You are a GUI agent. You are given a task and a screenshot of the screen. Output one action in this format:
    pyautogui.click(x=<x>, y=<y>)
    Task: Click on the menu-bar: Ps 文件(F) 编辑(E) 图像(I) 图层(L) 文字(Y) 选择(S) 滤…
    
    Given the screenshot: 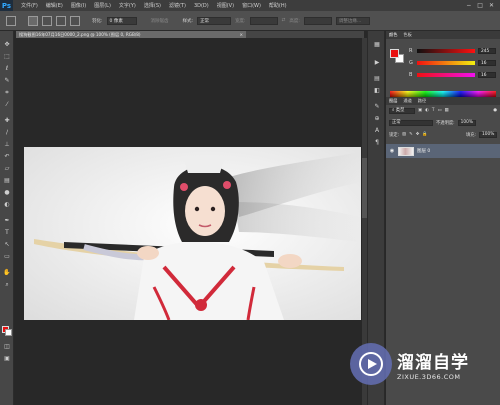 What is the action you would take?
    pyautogui.click(x=250, y=5)
    